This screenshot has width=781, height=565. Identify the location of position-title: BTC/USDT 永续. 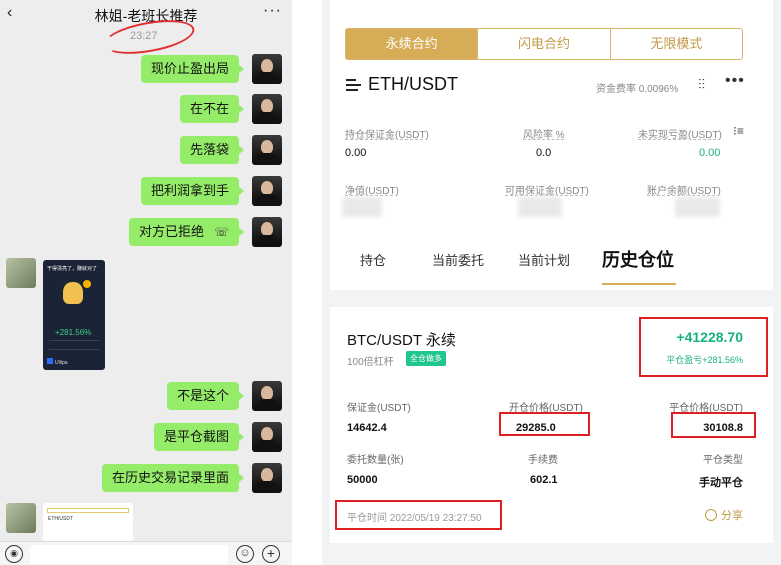
(401, 340).